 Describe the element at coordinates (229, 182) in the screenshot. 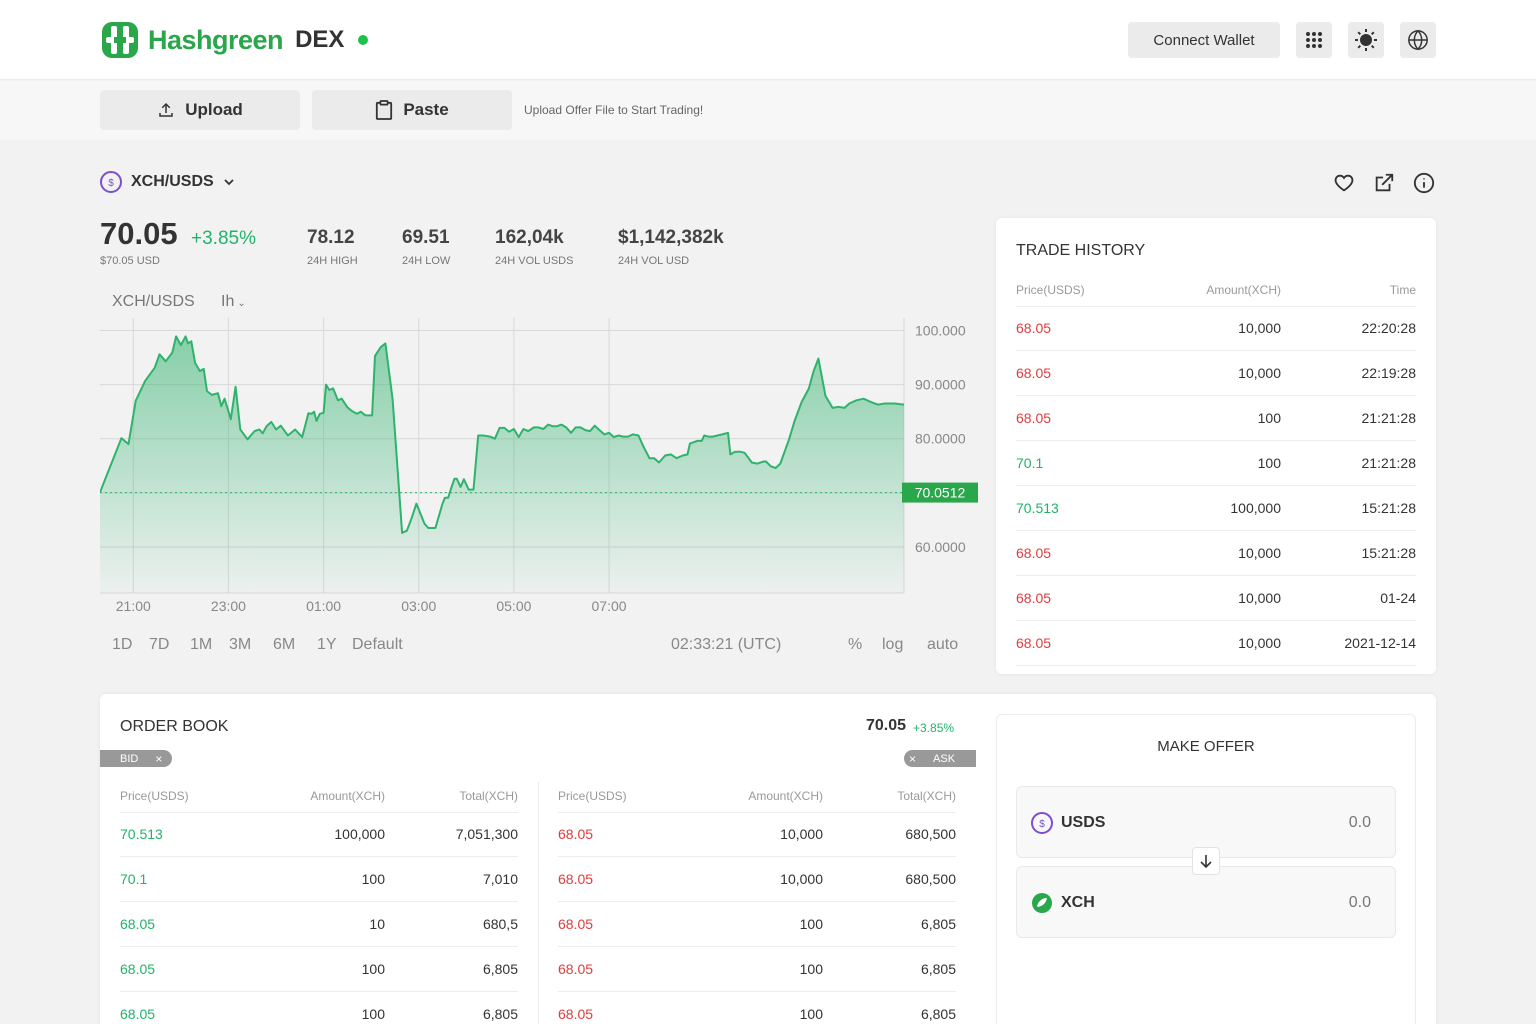

I see `chevron-down-icon` at that location.